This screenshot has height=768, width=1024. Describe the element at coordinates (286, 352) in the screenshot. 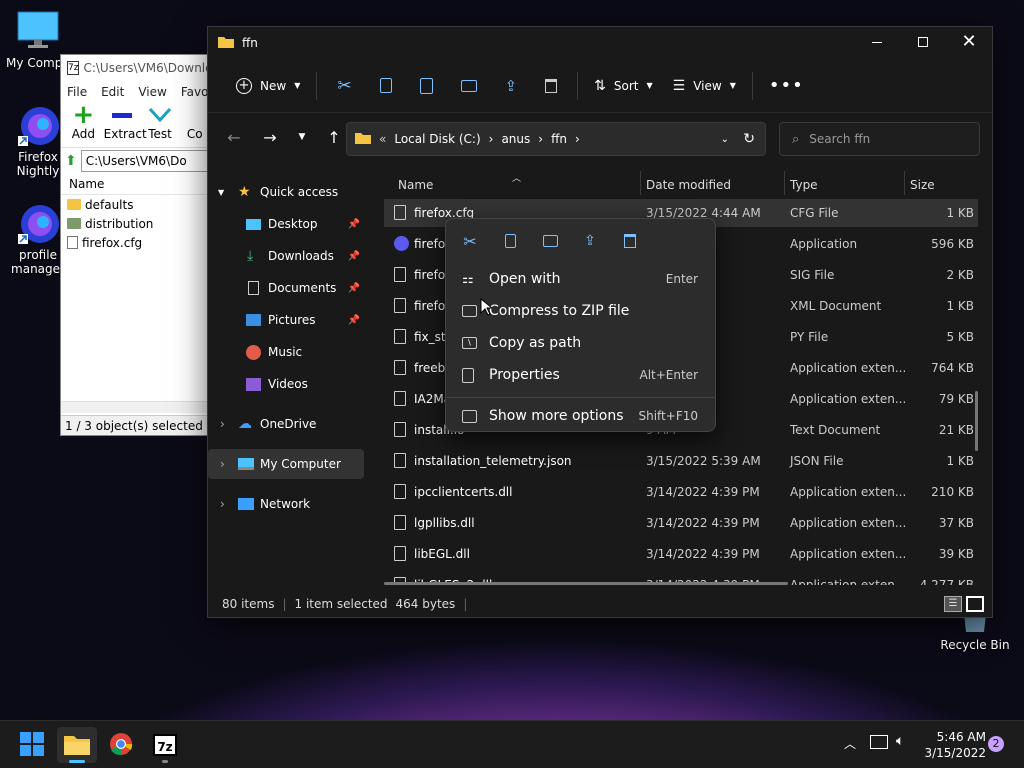

I see `sidebar-item-music: Music` at that location.